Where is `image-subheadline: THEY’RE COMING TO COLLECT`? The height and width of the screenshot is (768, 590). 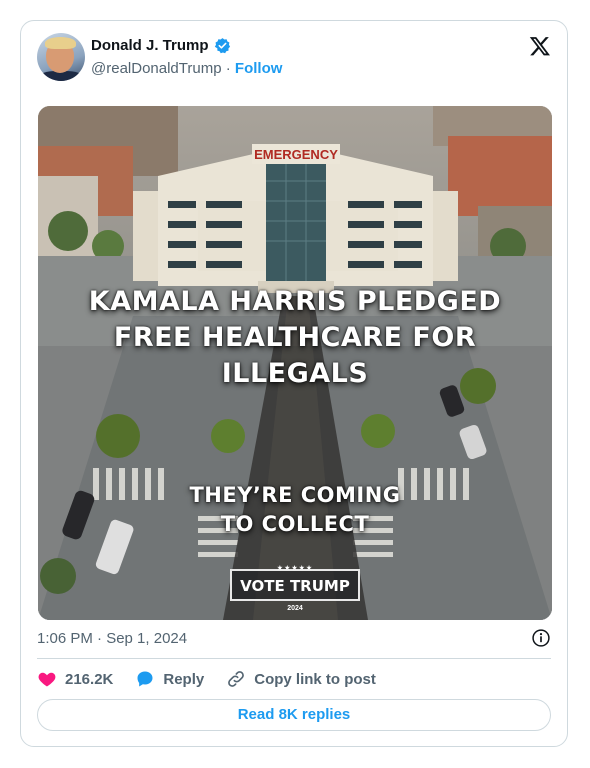 image-subheadline: THEY’RE COMING TO COLLECT is located at coordinates (295, 510).